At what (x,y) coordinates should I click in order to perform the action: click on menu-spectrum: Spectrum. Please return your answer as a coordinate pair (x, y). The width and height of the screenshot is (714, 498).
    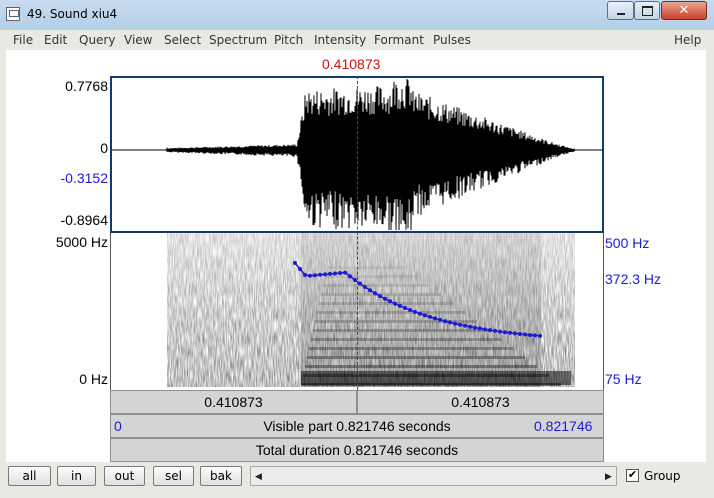
    Looking at the image, I should click on (238, 40).